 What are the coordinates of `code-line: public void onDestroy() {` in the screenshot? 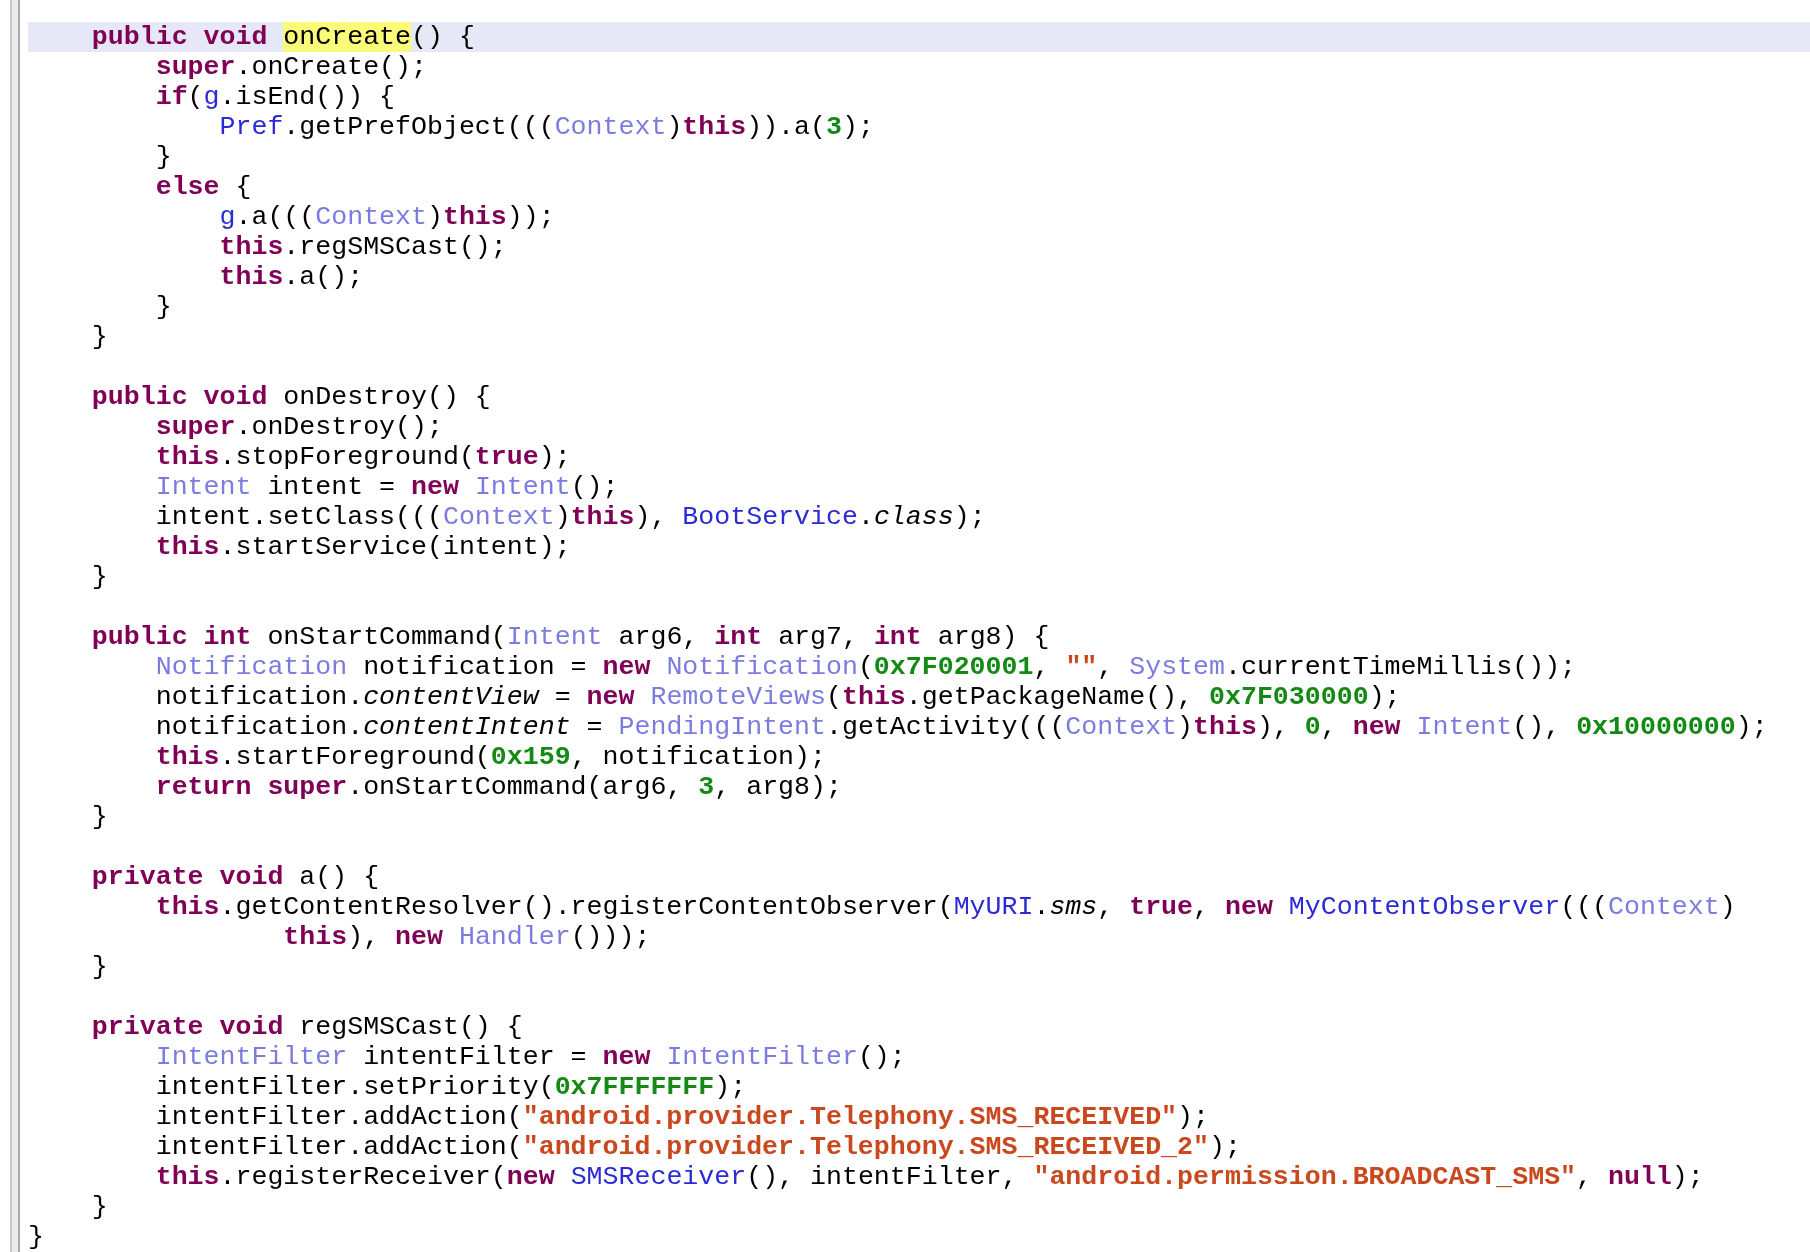 It's located at (291, 397).